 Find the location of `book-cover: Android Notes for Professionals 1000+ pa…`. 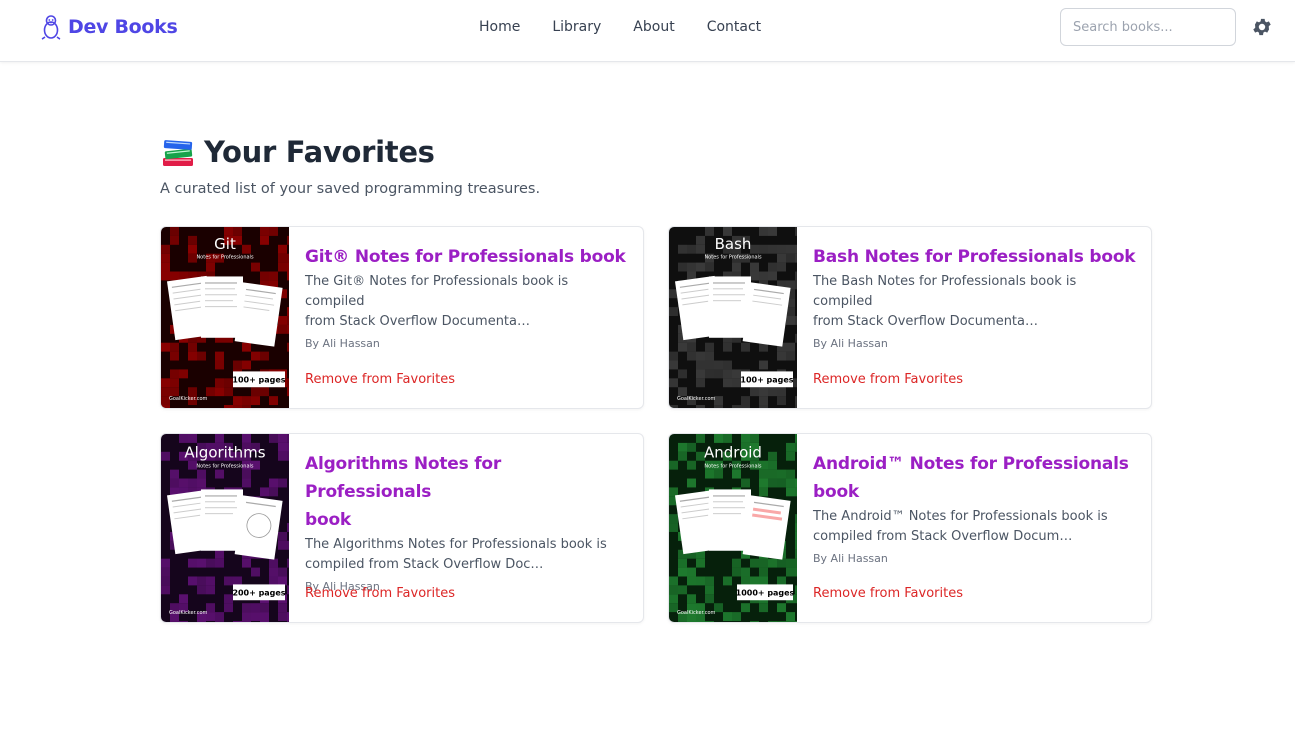

book-cover: Android Notes for Professionals 1000+ pa… is located at coordinates (733, 528).